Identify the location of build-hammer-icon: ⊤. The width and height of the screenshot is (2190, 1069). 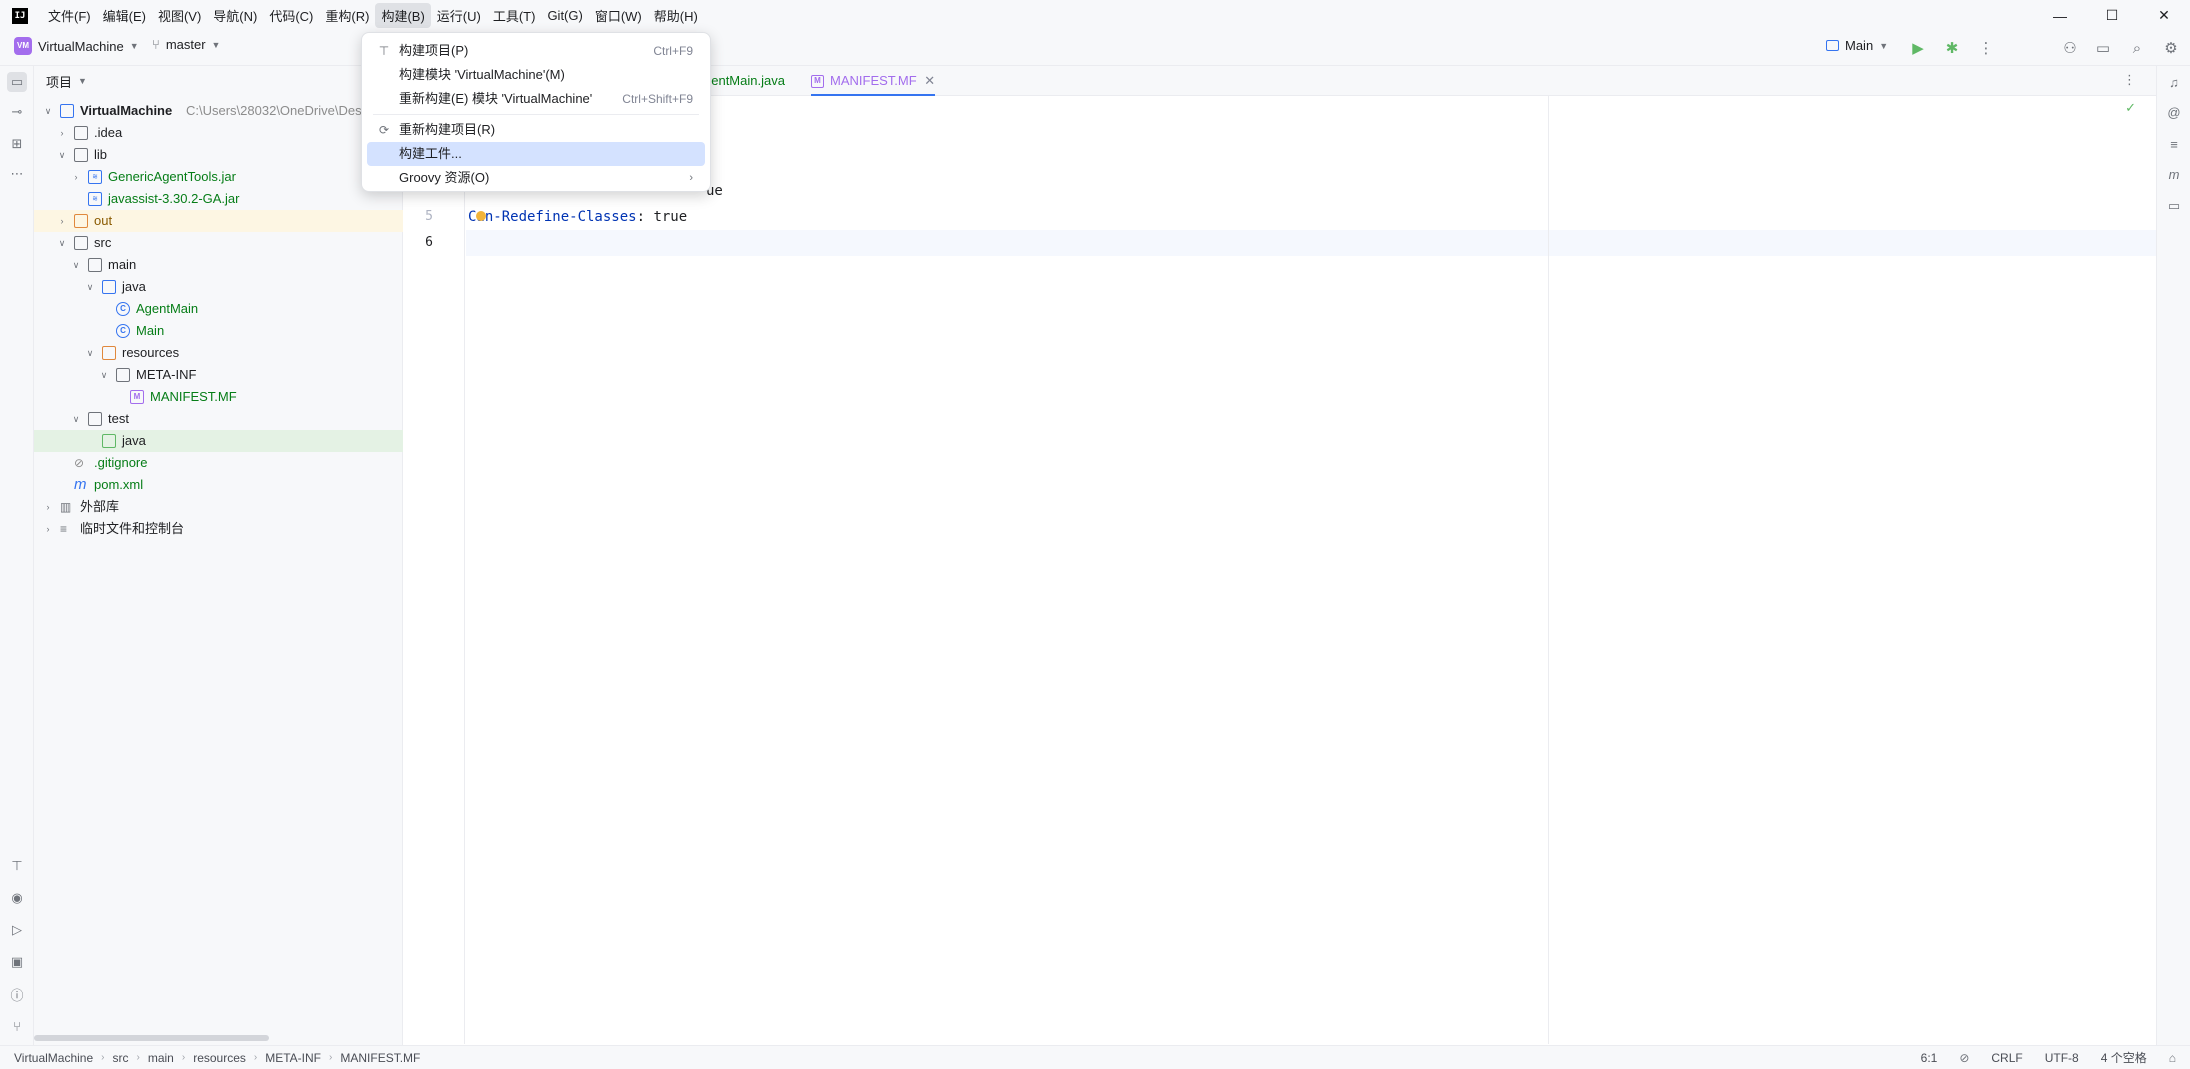
(17, 866).